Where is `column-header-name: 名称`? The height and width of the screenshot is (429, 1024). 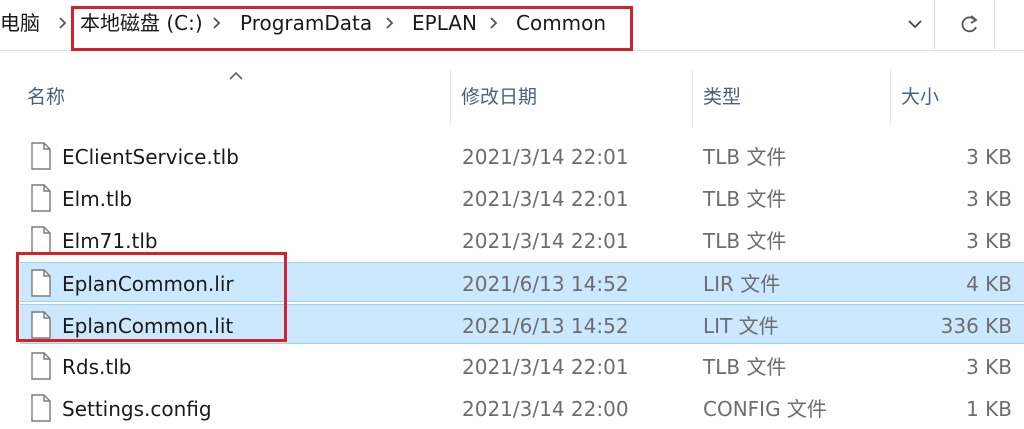 column-header-name: 名称 is located at coordinates (46, 97).